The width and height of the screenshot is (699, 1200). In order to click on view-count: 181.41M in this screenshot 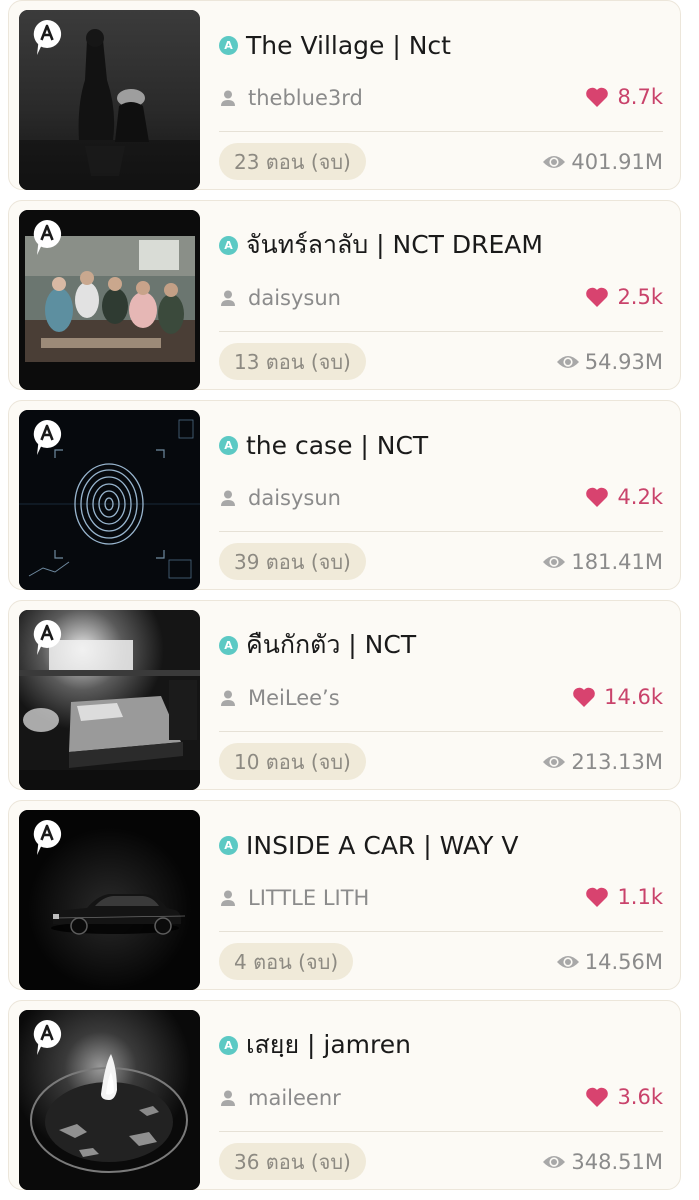, I will do `click(602, 562)`.